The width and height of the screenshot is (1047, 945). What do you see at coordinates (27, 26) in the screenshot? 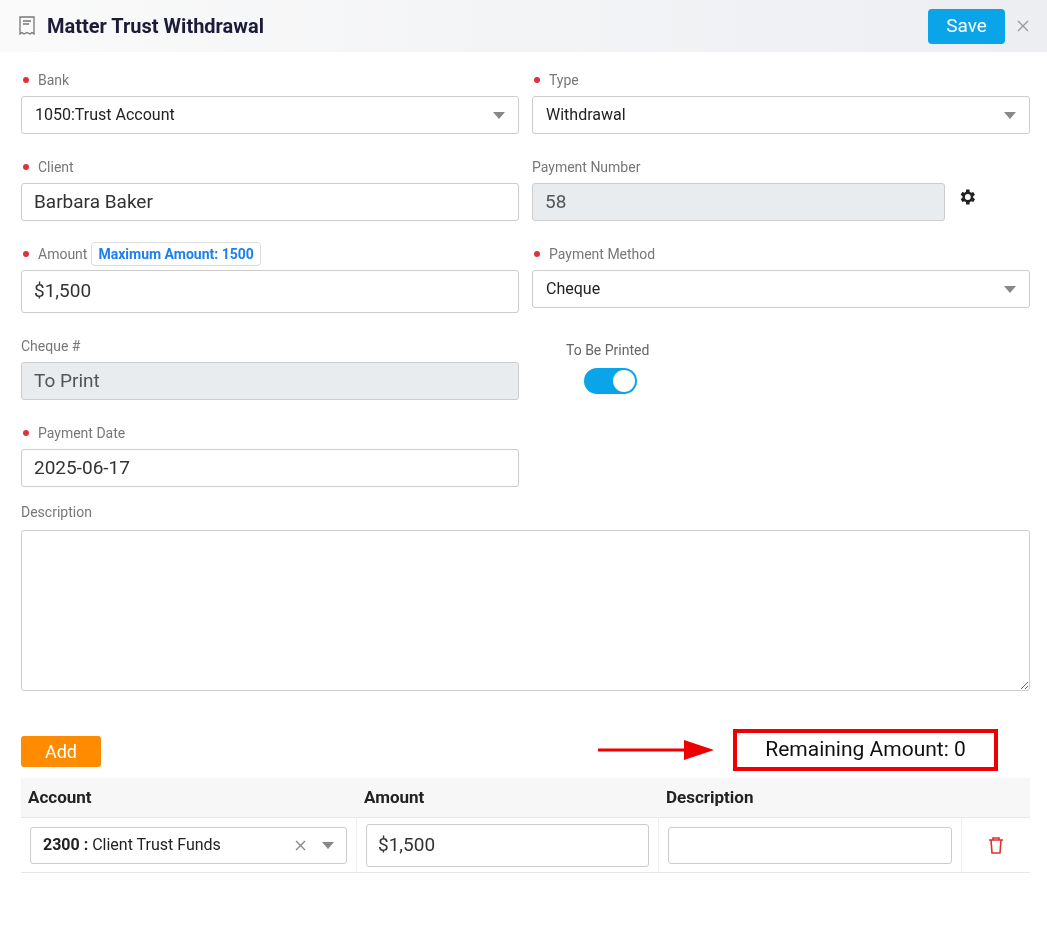
I see `receipt-icon` at bounding box center [27, 26].